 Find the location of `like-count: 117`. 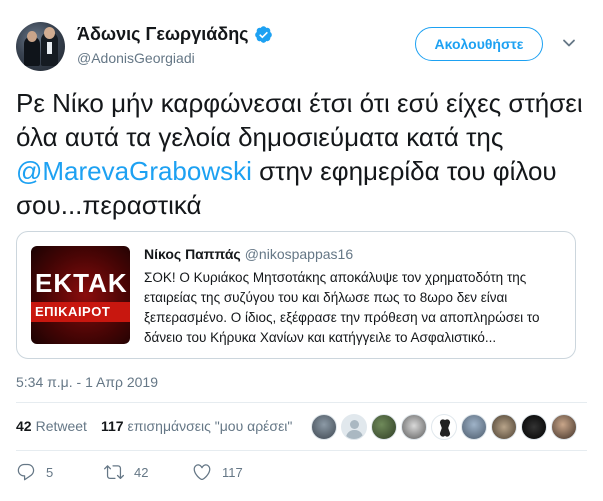

like-count: 117 is located at coordinates (112, 426).